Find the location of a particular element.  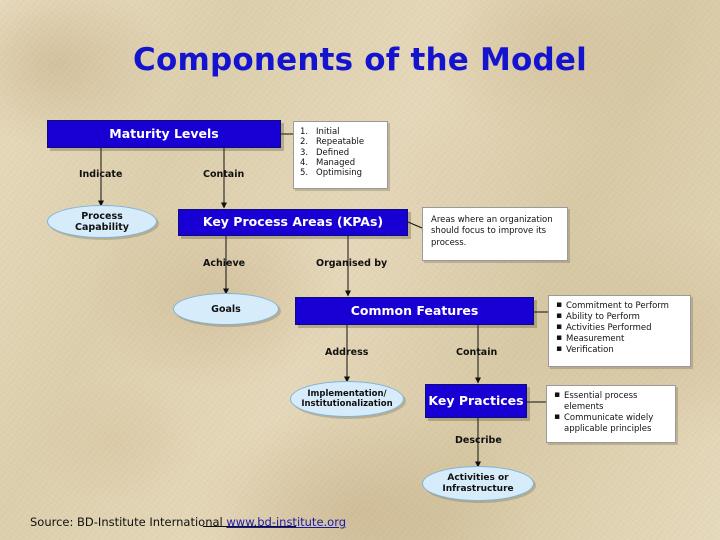

node-activities-label: Activities or Infrastructure is located at coordinates (478, 483).